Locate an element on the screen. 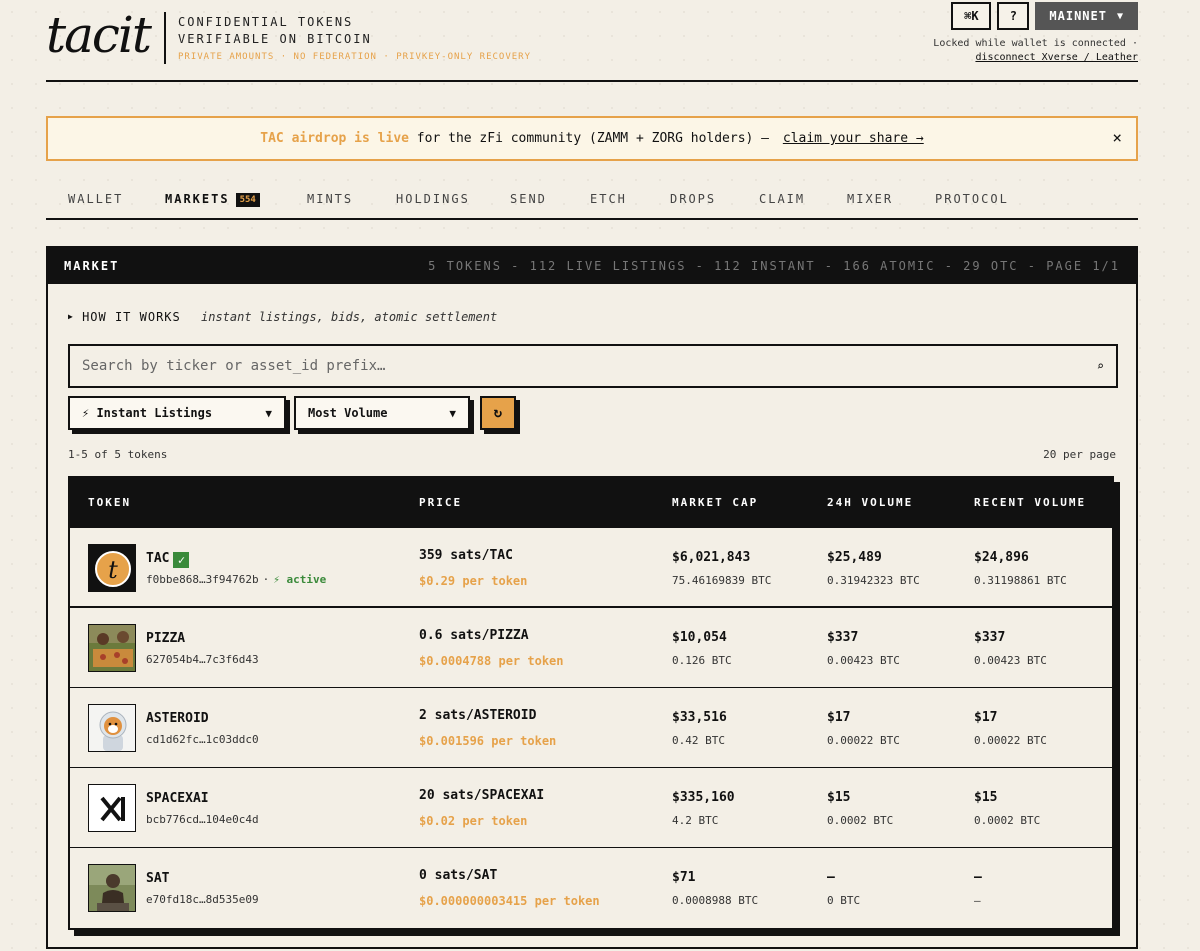 The image size is (1200, 951). tab-wallet: WALLET is located at coordinates (95, 193).